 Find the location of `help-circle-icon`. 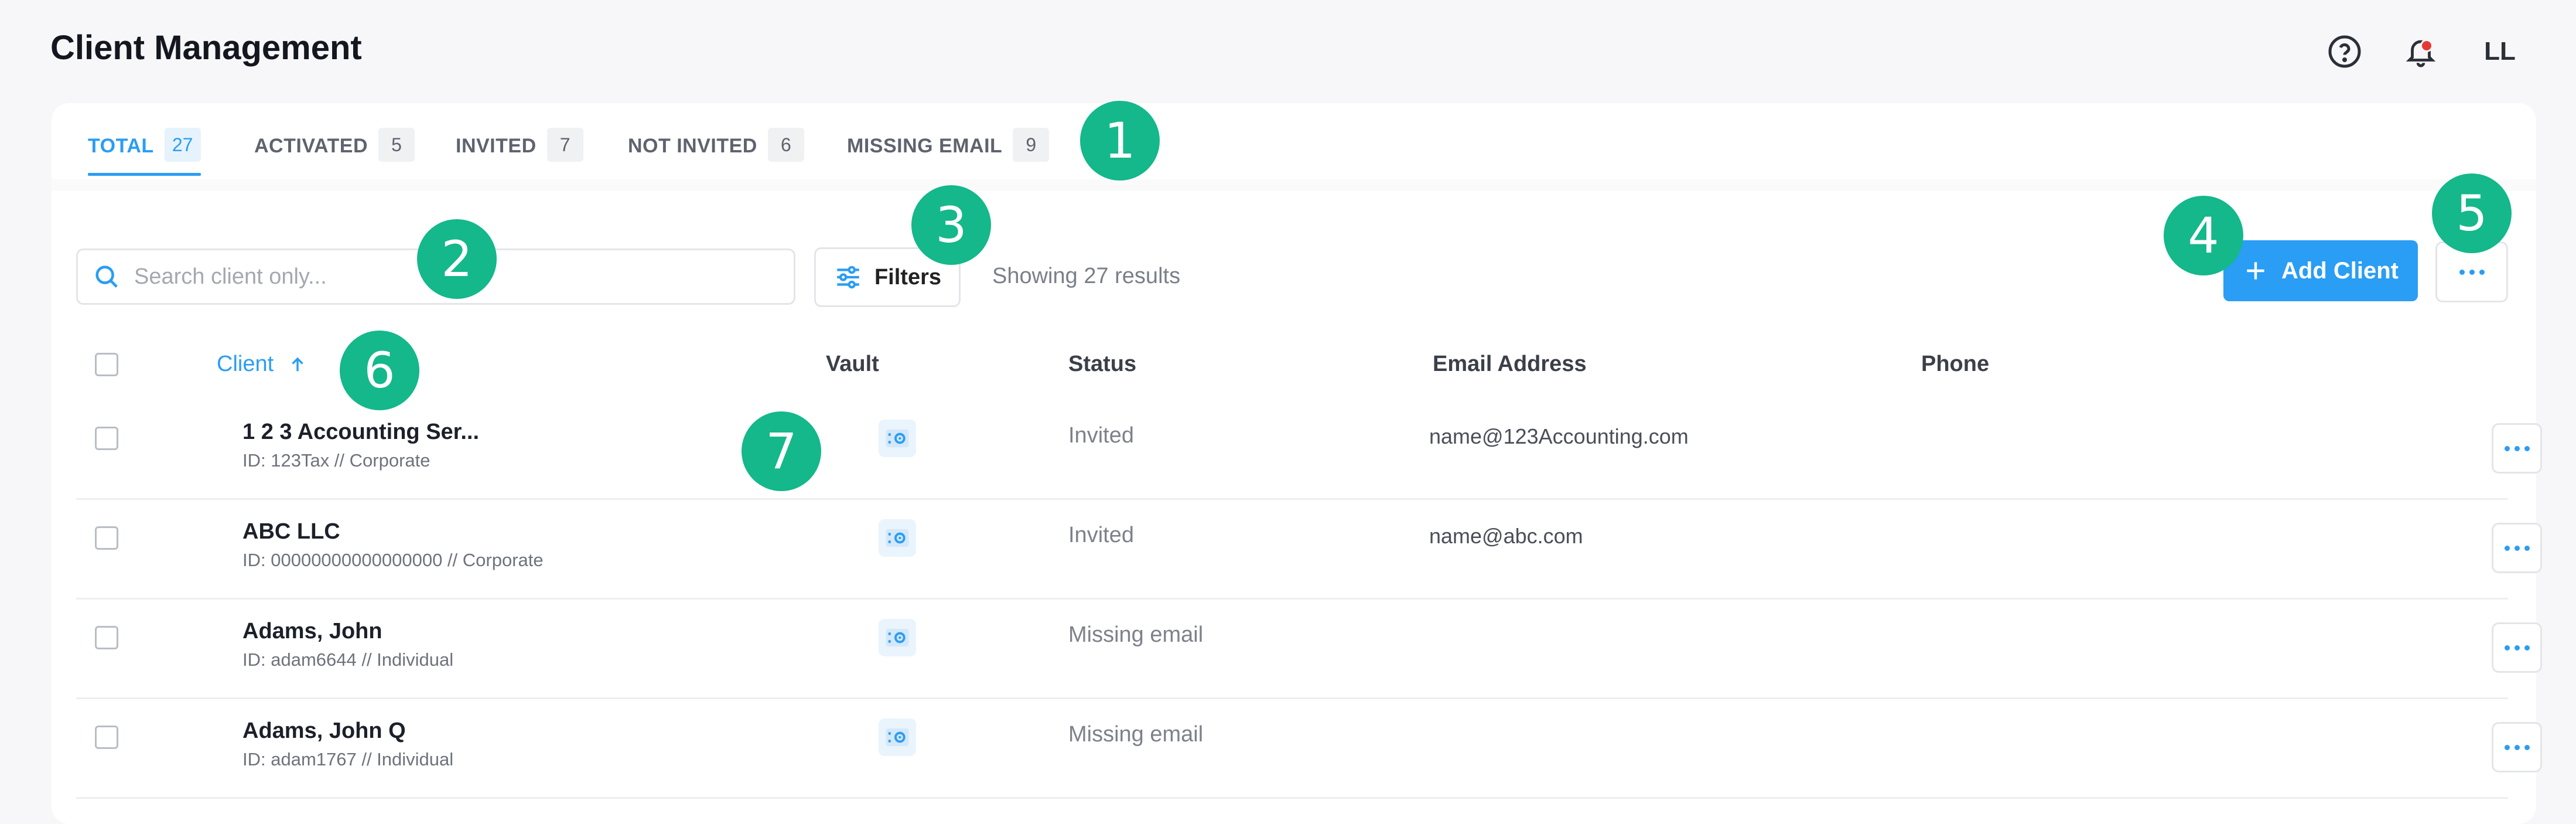

help-circle-icon is located at coordinates (2345, 51).